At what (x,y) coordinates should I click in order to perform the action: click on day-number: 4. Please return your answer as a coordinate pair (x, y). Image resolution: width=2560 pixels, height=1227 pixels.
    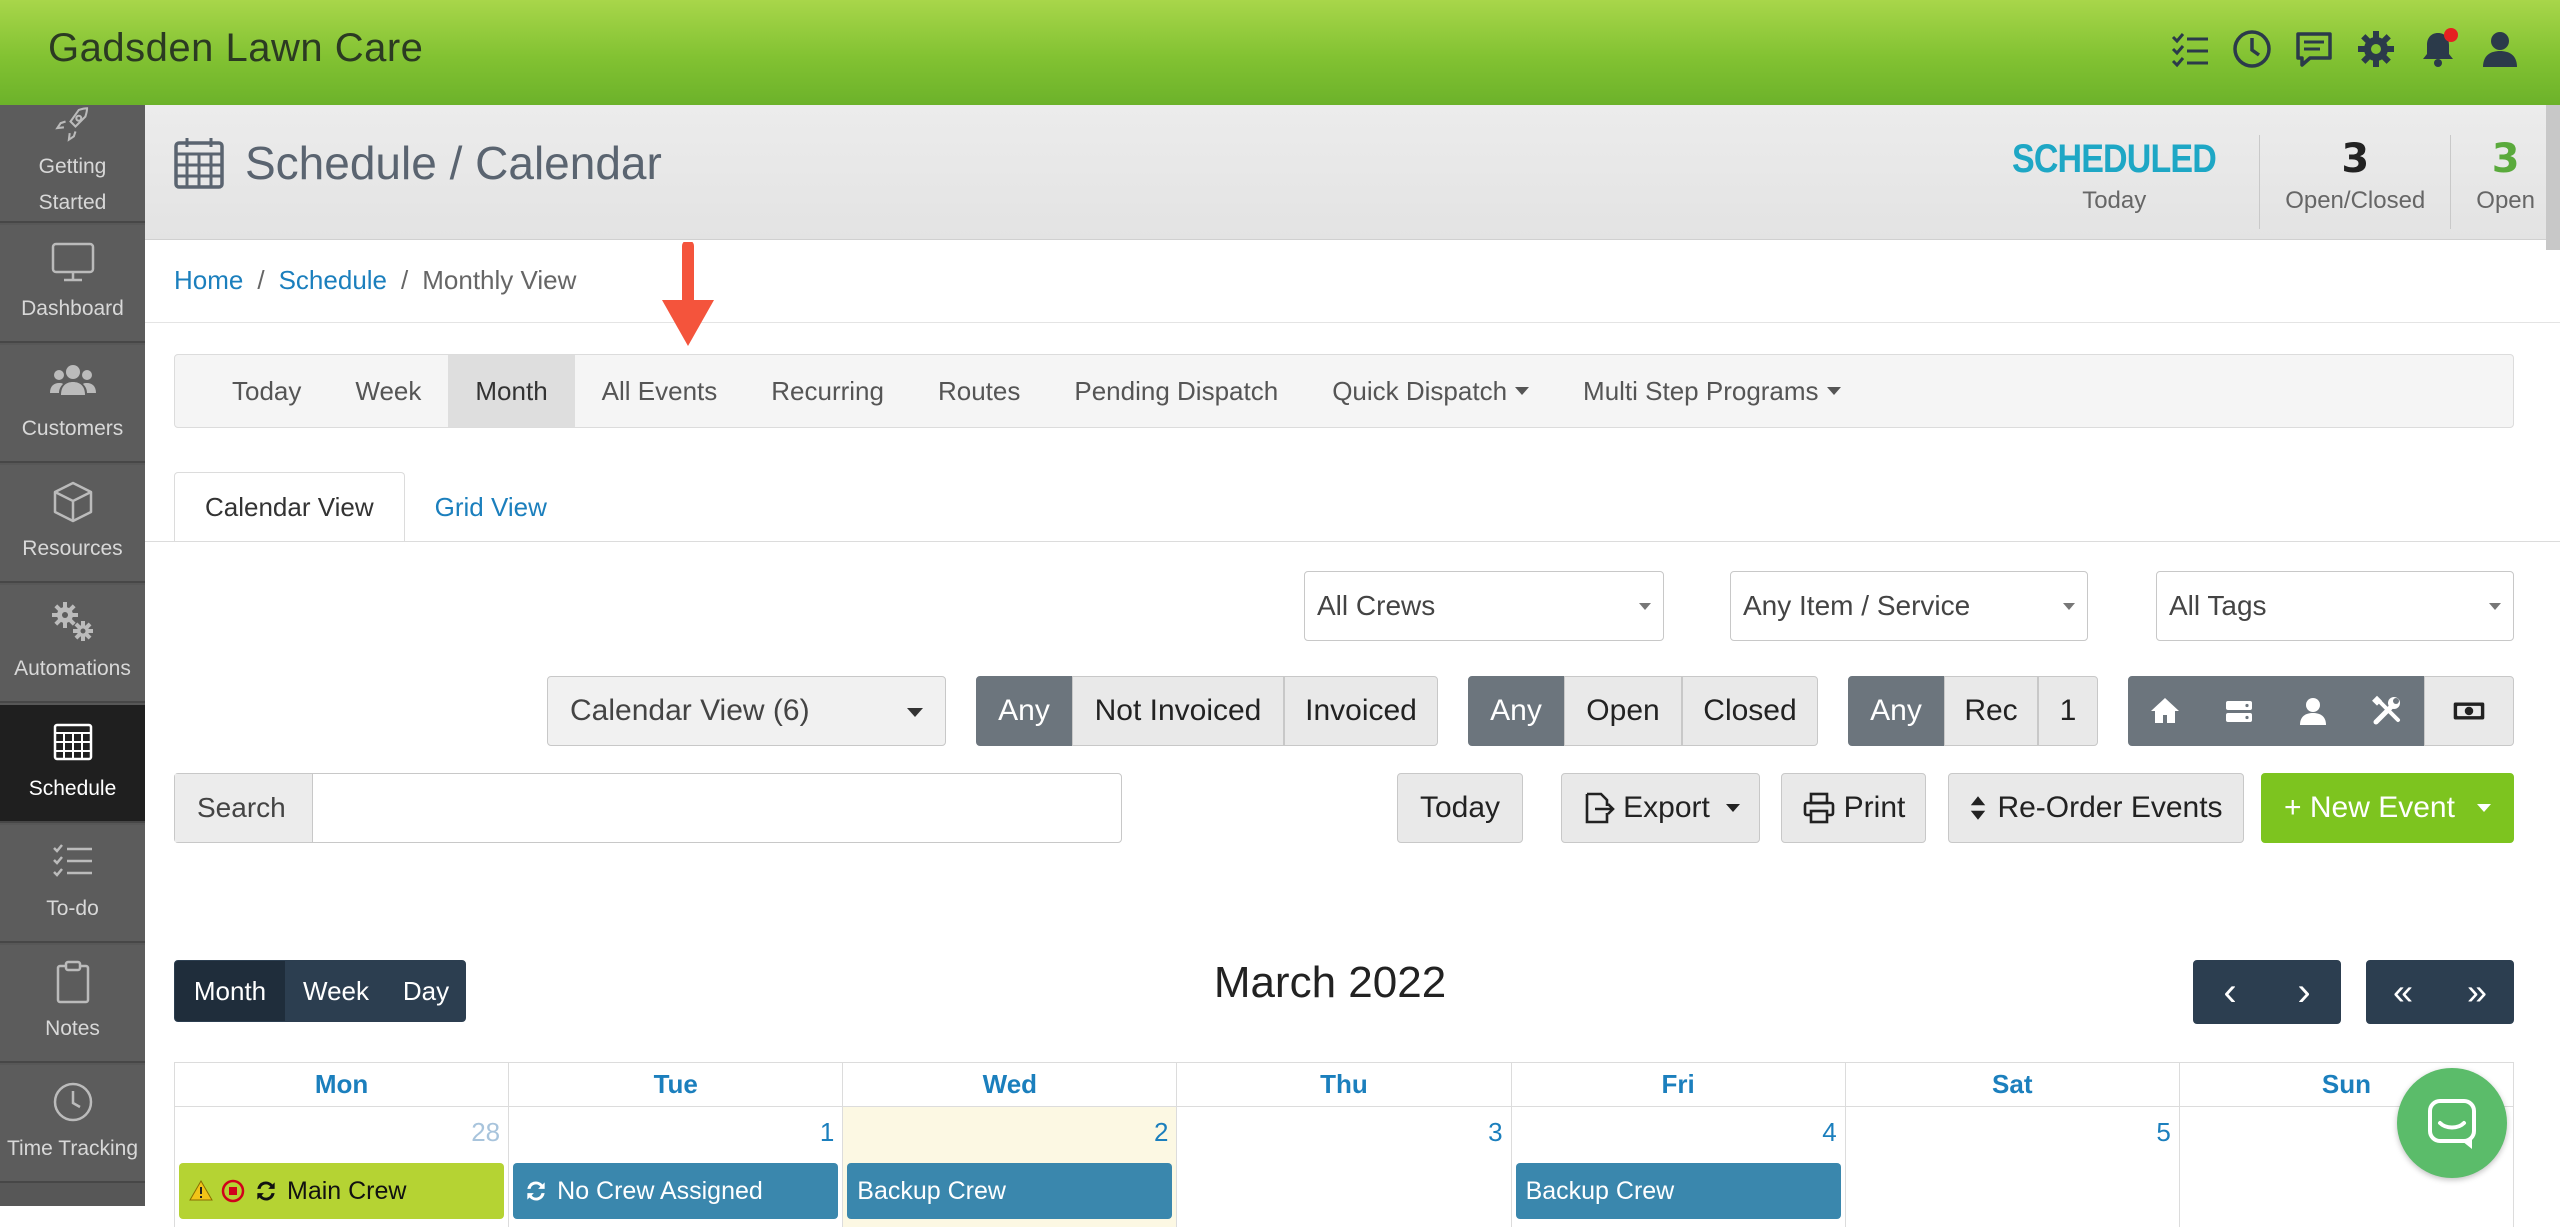
    Looking at the image, I should click on (1829, 1132).